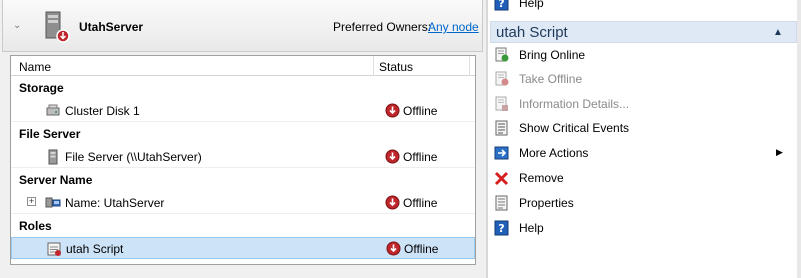 The height and width of the screenshot is (278, 801). Describe the element at coordinates (644, 55) in the screenshot. I see `action-bring-online: Bring Online` at that location.